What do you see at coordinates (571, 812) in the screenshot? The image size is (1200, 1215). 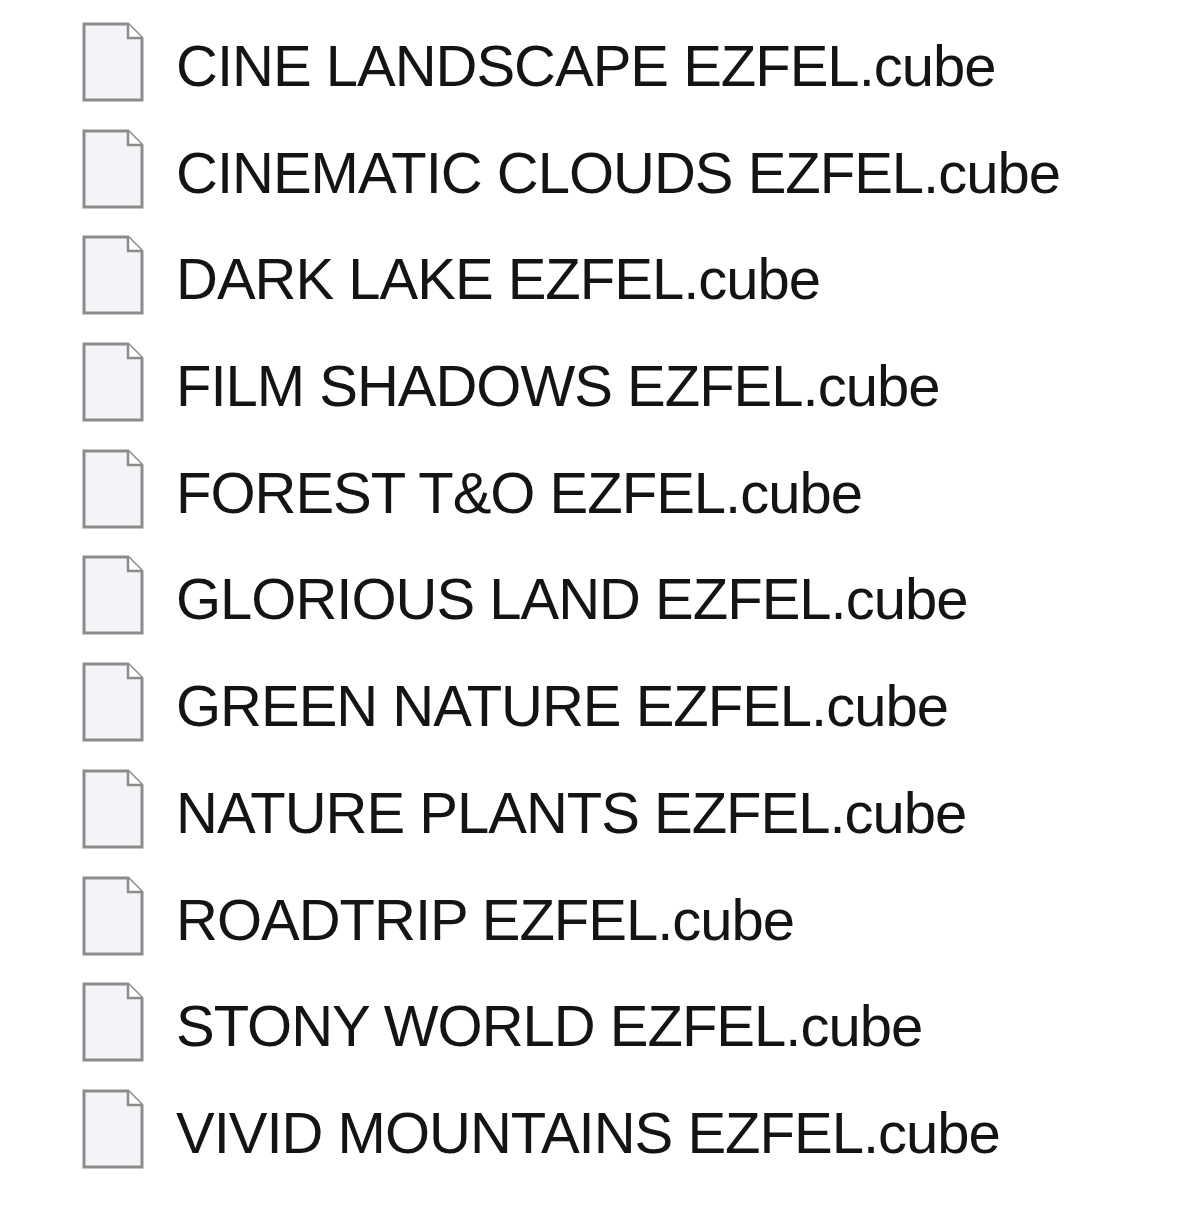 I see `file-name: NATURE PLANTS EZFEL.cube` at bounding box center [571, 812].